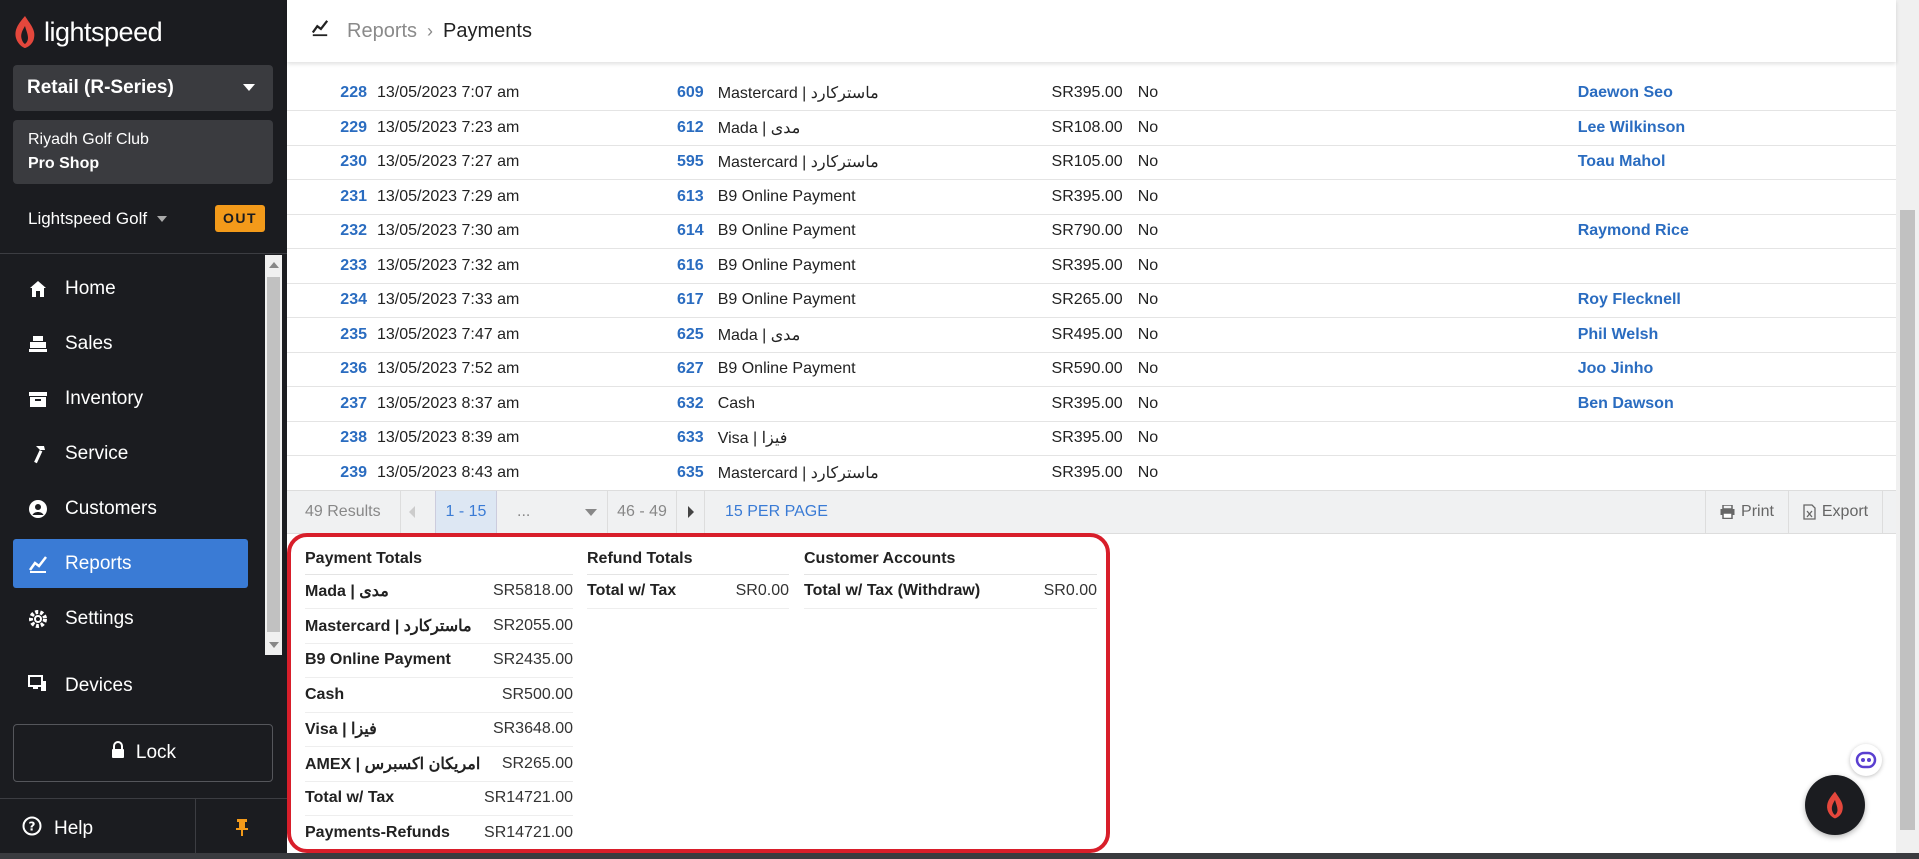  I want to click on refund-totals: Refund Totals Total w/ Tax SR0.00, so click(688, 576).